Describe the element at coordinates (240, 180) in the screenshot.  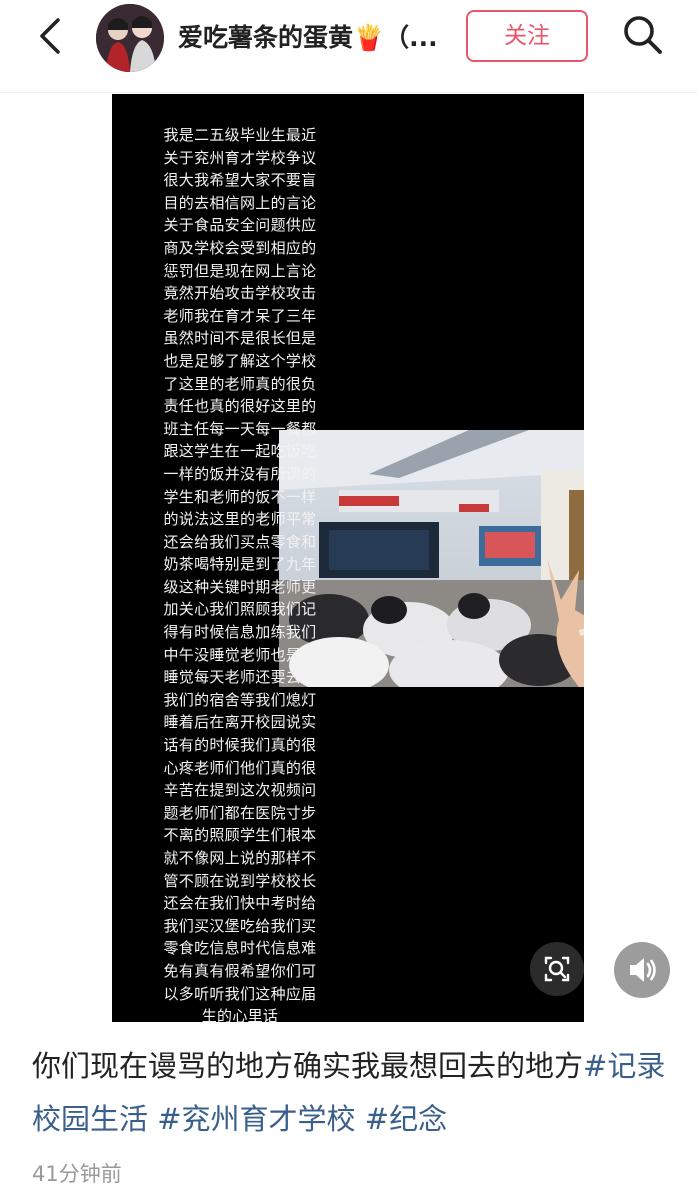
I see `overlay-line: 很大我希望大家不要盲` at that location.